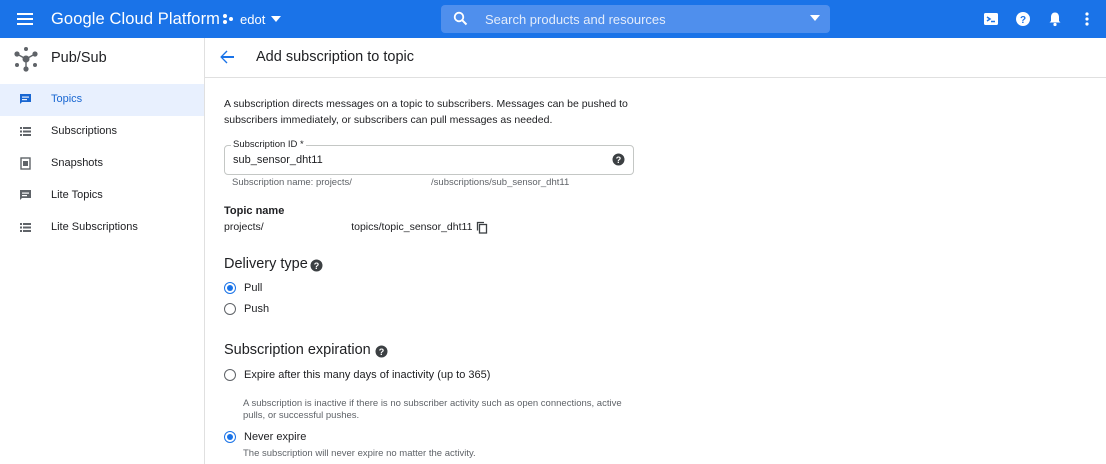  I want to click on notifications-icon, so click(1055, 19).